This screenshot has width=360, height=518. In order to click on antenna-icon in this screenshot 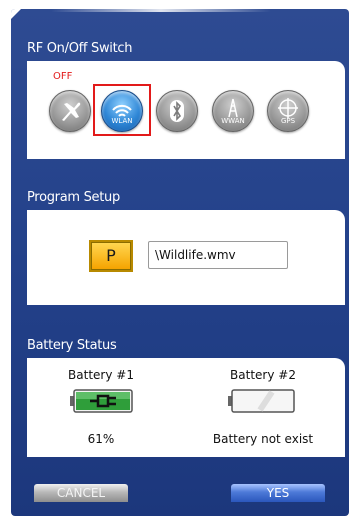, I will do `click(233, 108)`.